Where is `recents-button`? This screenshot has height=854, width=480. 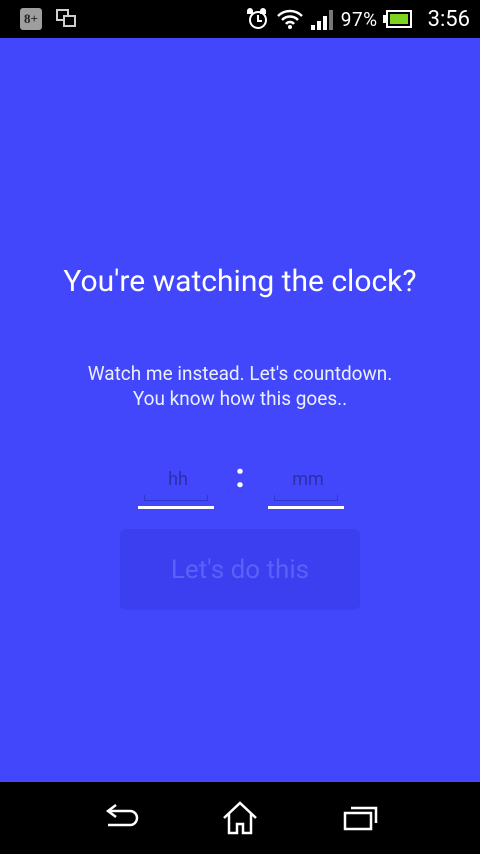 recents-button is located at coordinates (360, 818).